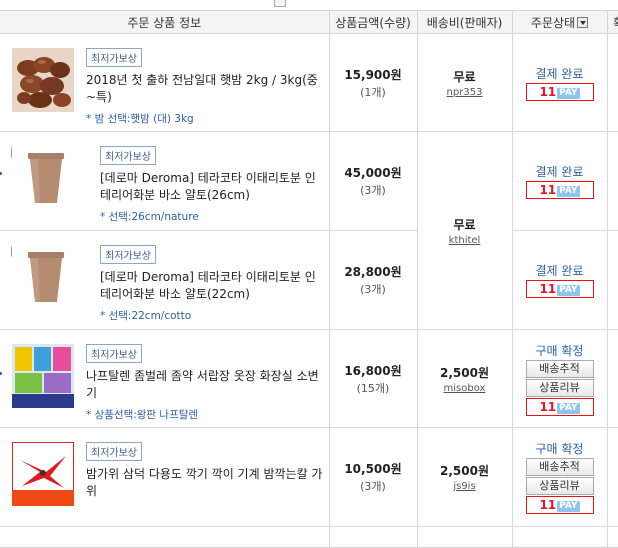 This screenshot has height=548, width=618. I want to click on quantity: (15개), so click(373, 388).